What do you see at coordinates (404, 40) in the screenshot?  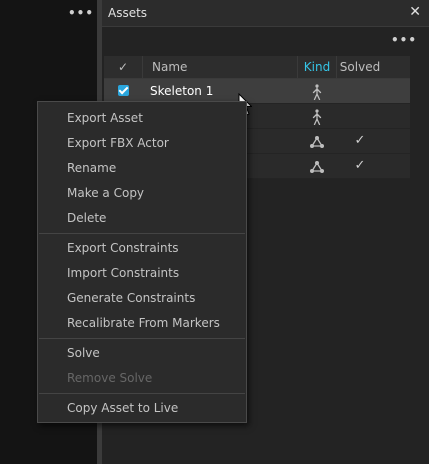 I see `panel-options-icon: •••` at bounding box center [404, 40].